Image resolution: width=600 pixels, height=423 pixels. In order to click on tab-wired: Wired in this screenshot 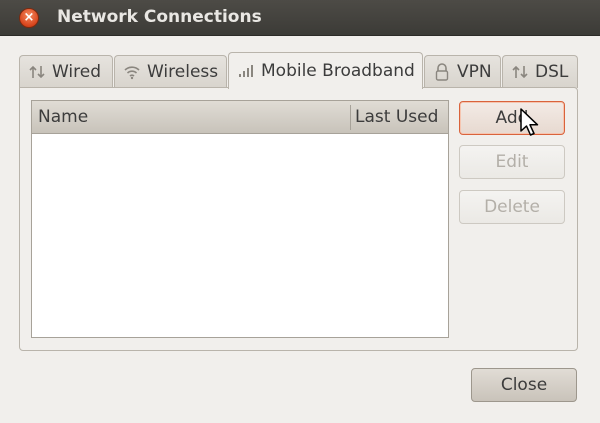, I will do `click(66, 71)`.